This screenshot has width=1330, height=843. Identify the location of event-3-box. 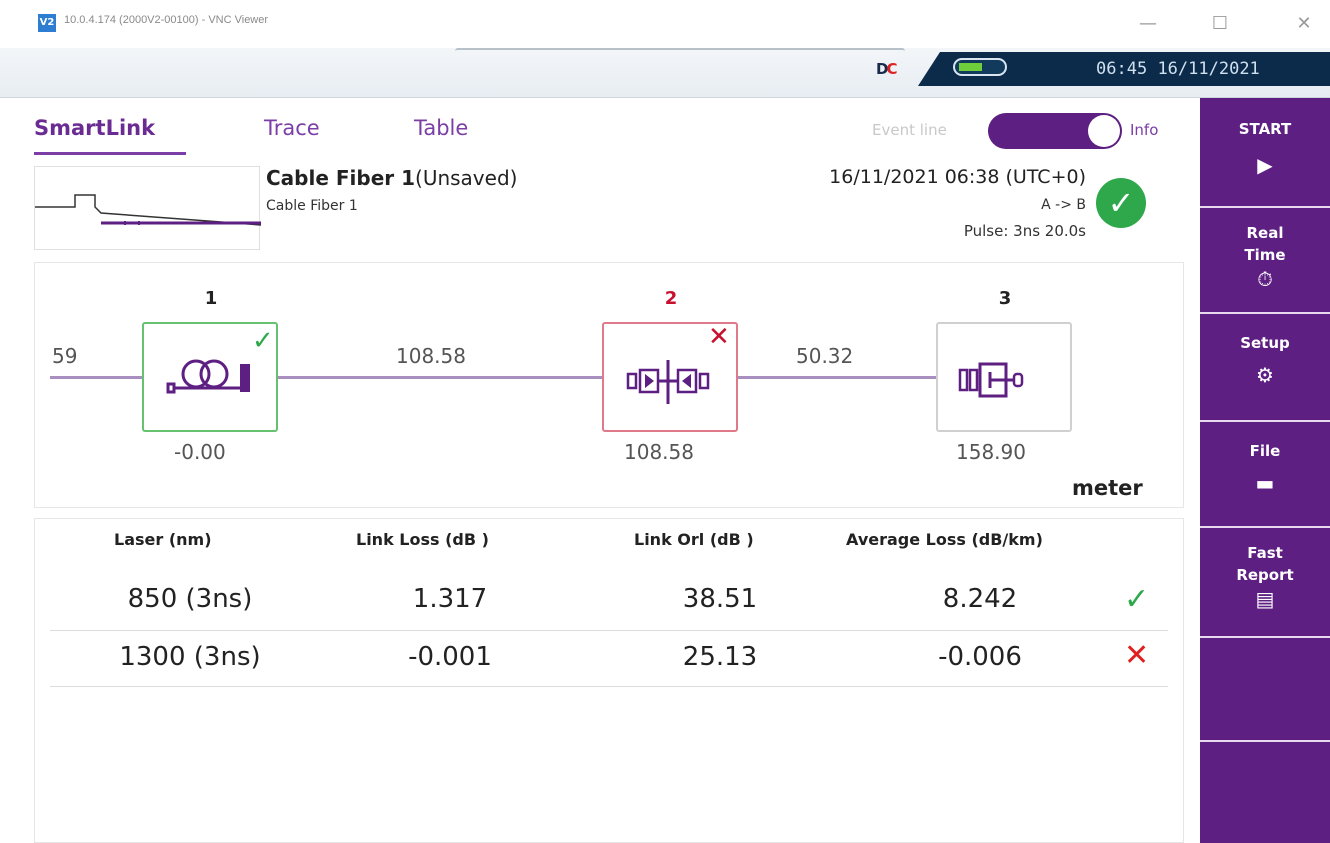
(1004, 377).